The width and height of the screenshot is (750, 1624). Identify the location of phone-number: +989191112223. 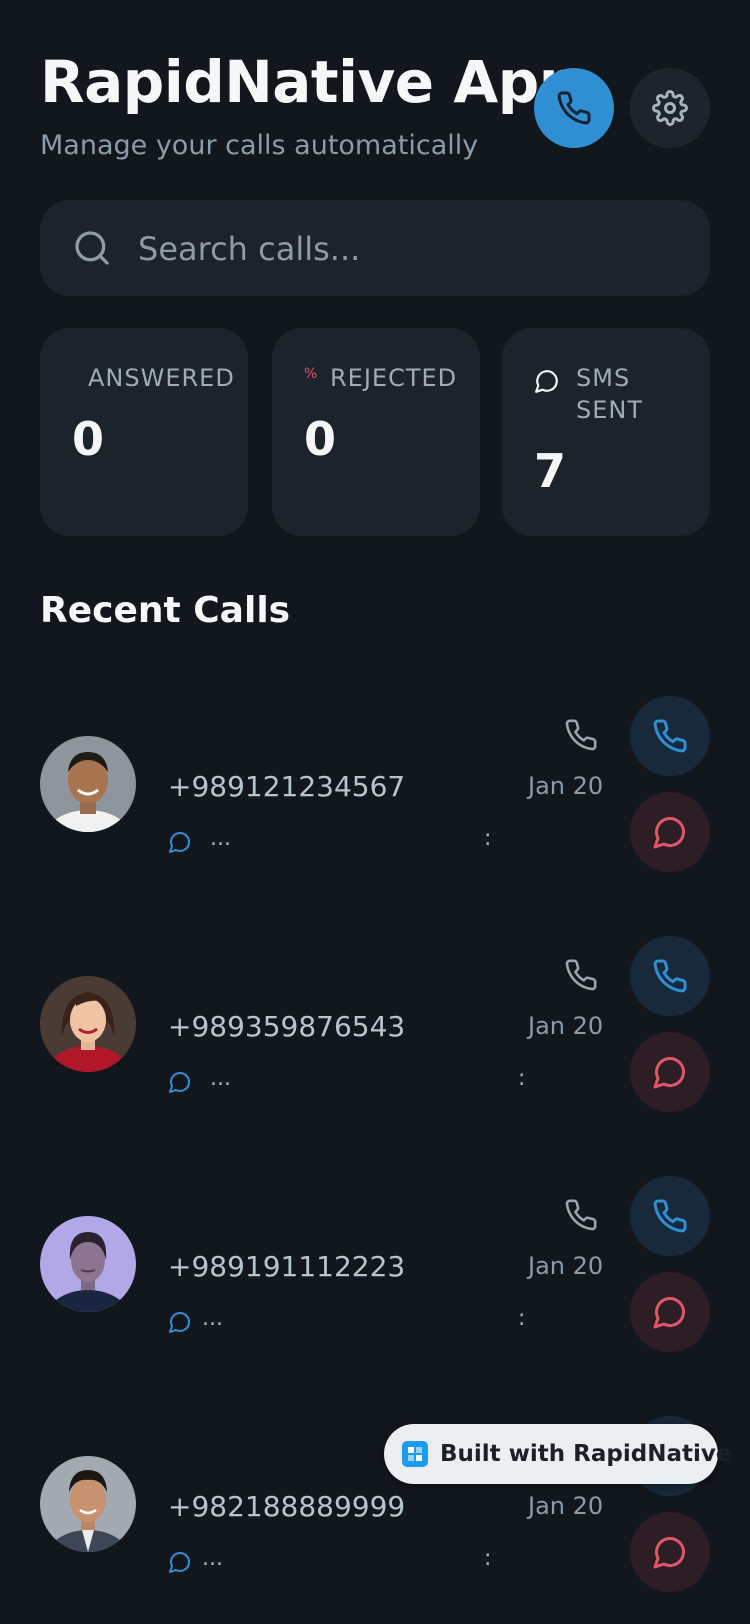
(287, 1266).